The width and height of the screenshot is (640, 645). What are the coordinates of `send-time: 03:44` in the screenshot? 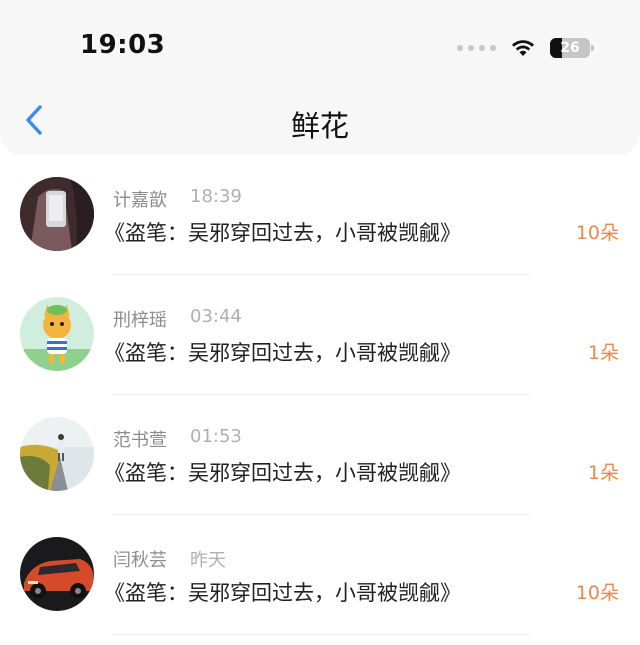 It's located at (216, 316).